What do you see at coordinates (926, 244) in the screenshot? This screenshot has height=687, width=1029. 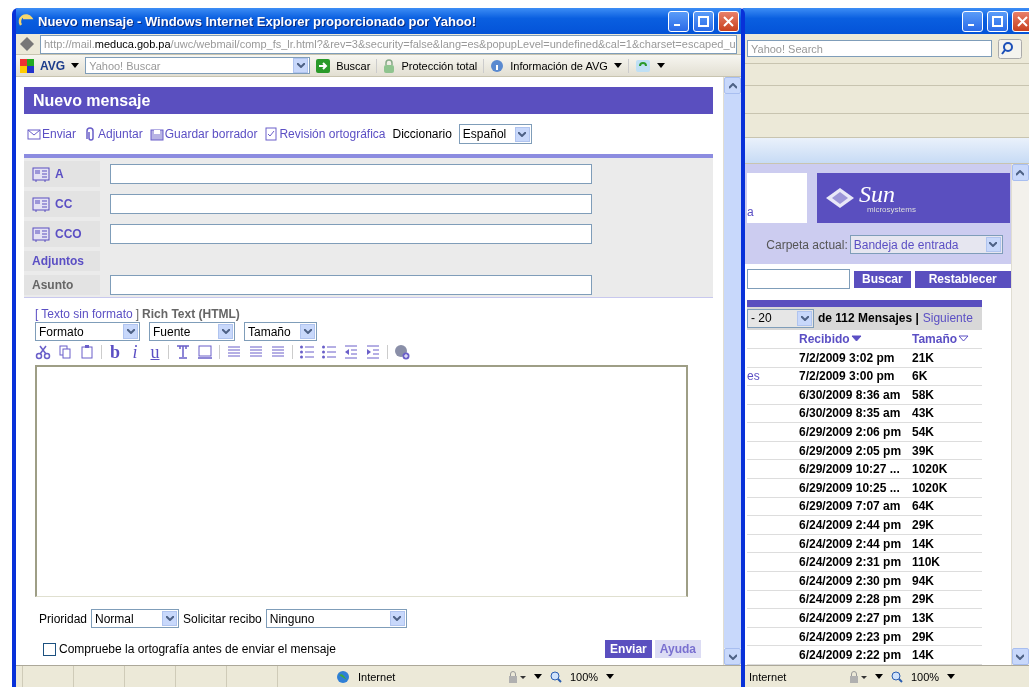 I see `folder-select: Bandeja de entrada` at bounding box center [926, 244].